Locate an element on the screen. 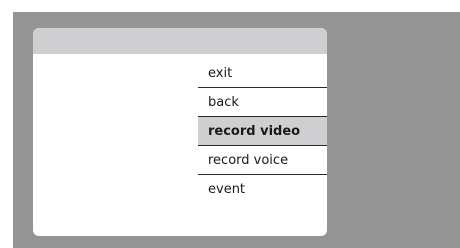 Image resolution: width=460 pixels, height=248 pixels. menu-item-record-voice: record voice is located at coordinates (262, 160).